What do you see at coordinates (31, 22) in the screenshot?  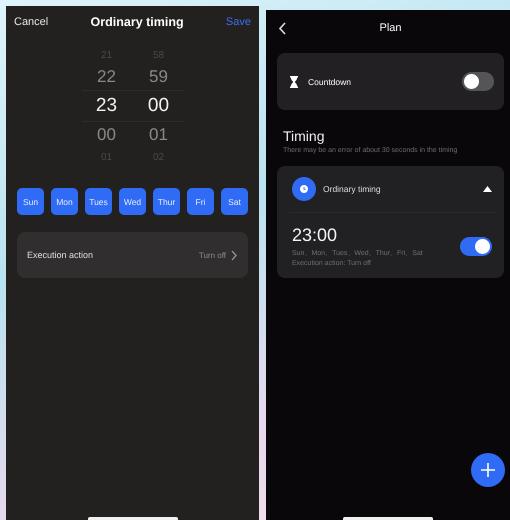 I see `cancel-button: Cancel` at bounding box center [31, 22].